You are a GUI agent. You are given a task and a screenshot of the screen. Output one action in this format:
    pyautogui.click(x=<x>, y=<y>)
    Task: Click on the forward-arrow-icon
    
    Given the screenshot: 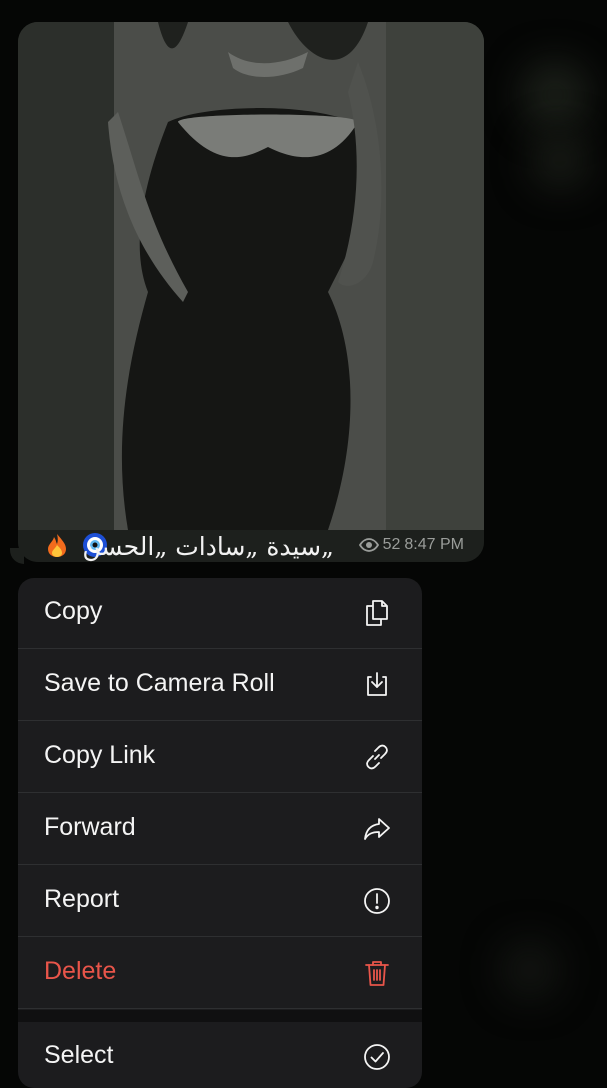 What is the action you would take?
    pyautogui.click(x=377, y=829)
    